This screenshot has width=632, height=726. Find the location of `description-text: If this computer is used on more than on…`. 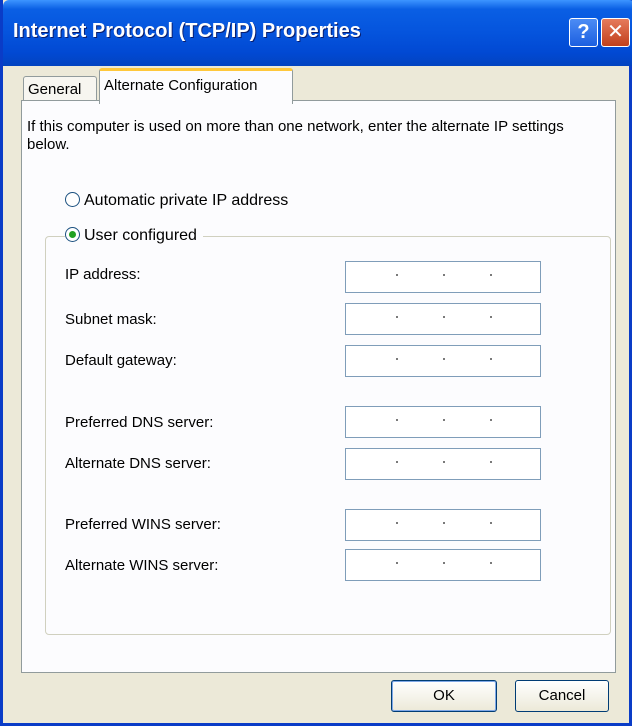

description-text: If this computer is used on more than on… is located at coordinates (295, 135).